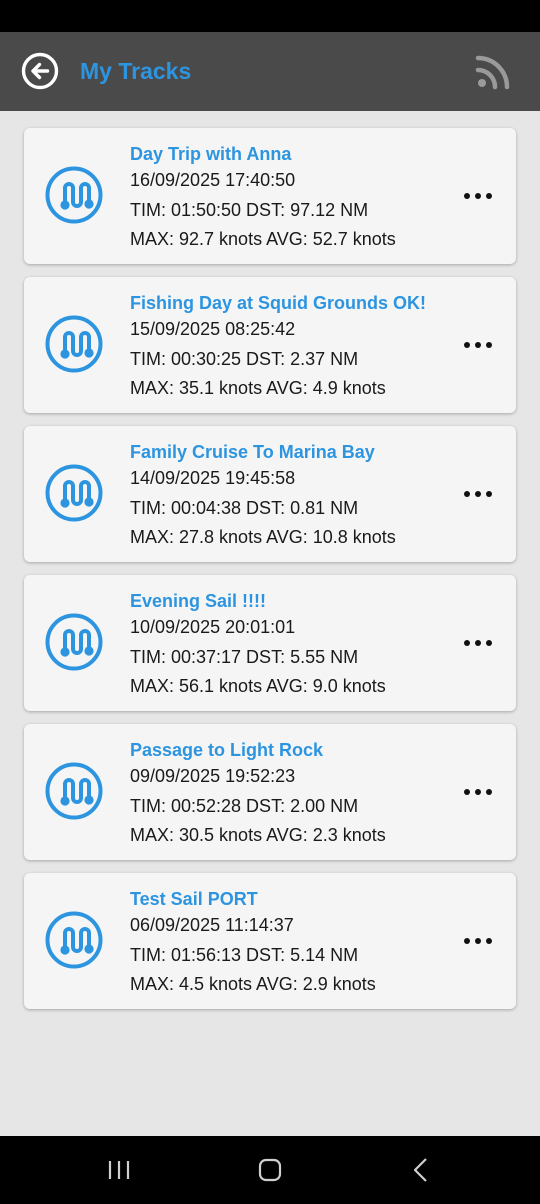 This screenshot has width=540, height=1204. What do you see at coordinates (136, 71) in the screenshot?
I see `page-title: My Tracks` at bounding box center [136, 71].